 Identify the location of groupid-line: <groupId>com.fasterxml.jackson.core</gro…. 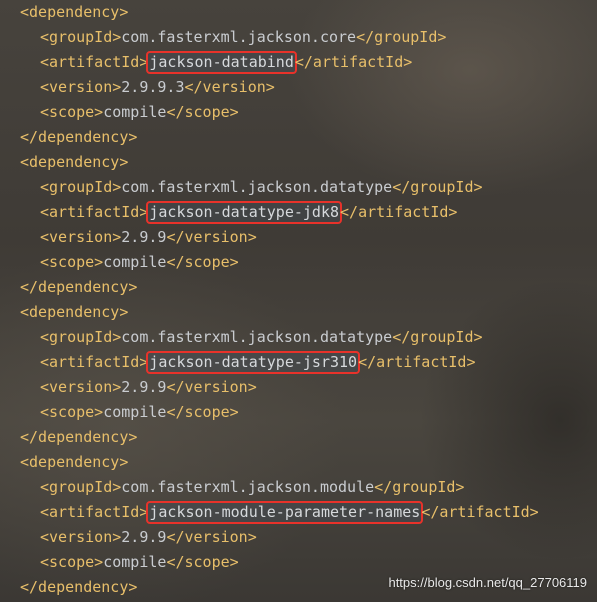
(243, 37).